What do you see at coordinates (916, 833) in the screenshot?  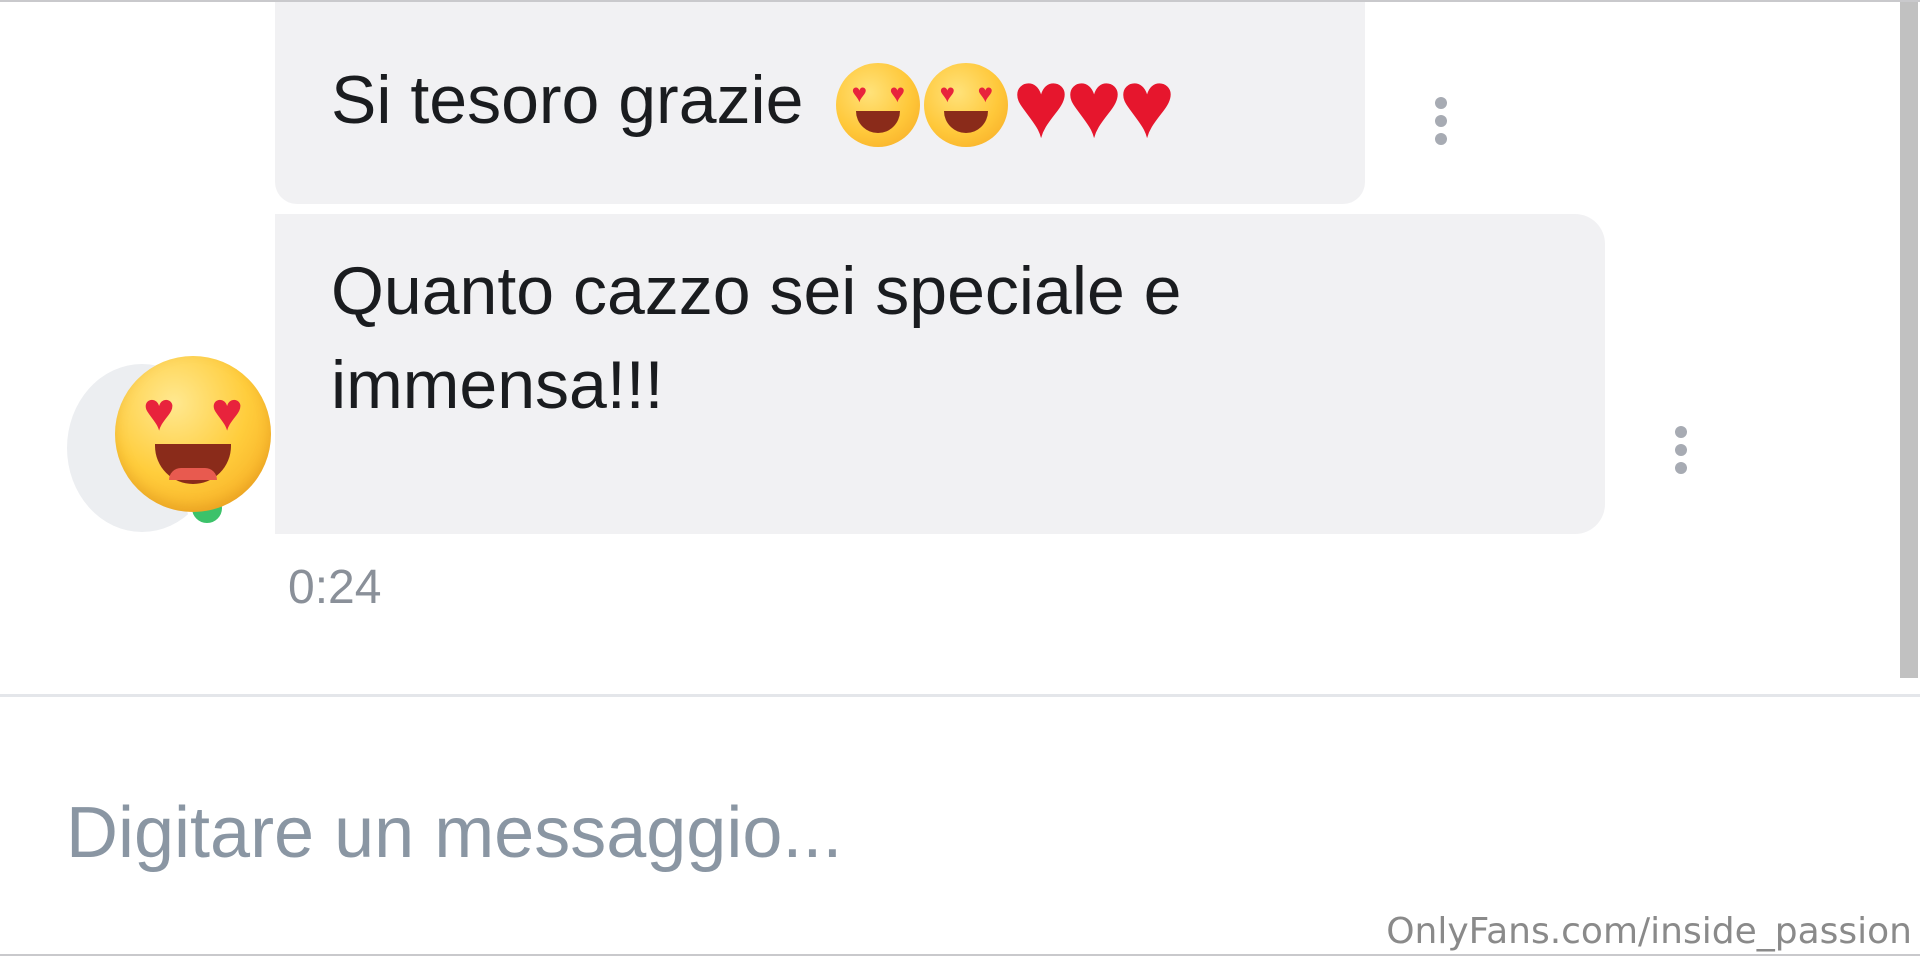 I see `message-input` at bounding box center [916, 833].